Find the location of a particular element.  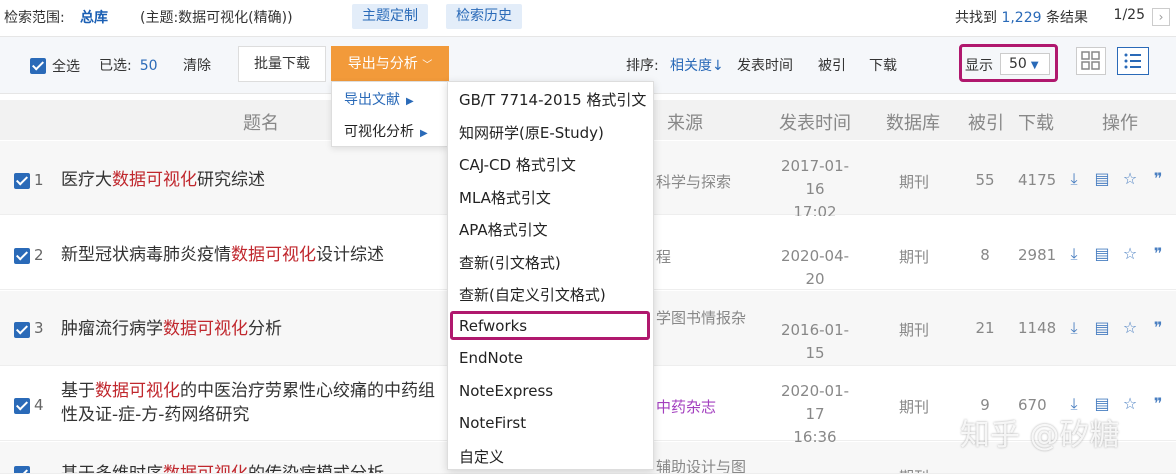

menu-item-gbt7714: GB/T 7714-2015 格式引文 is located at coordinates (552, 99).